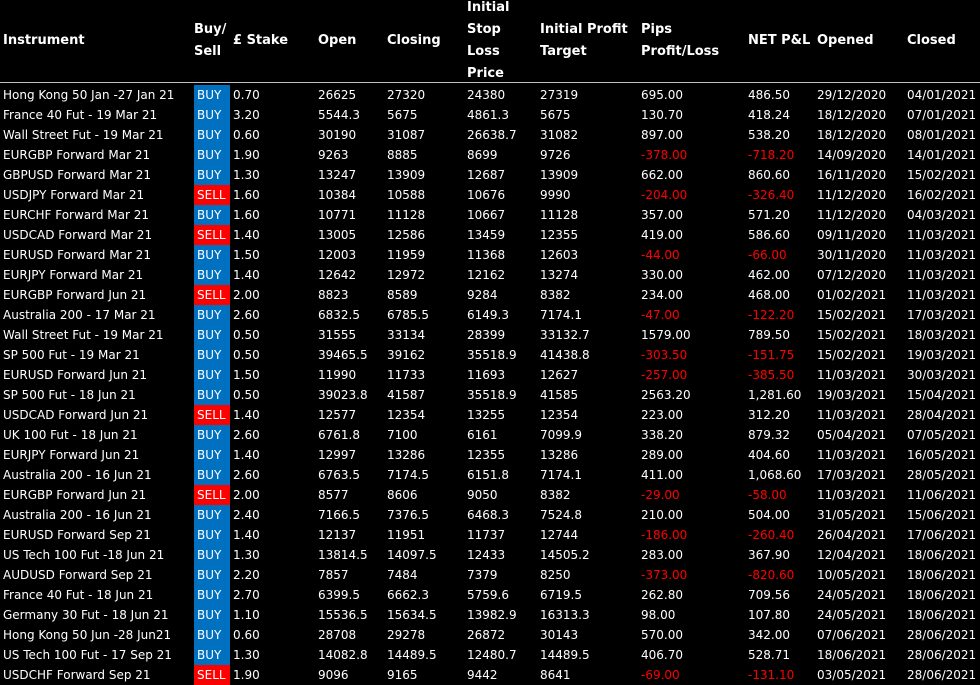 The width and height of the screenshot is (980, 685). What do you see at coordinates (482, 295) in the screenshot?
I see `cell-stop: 9284` at bounding box center [482, 295].